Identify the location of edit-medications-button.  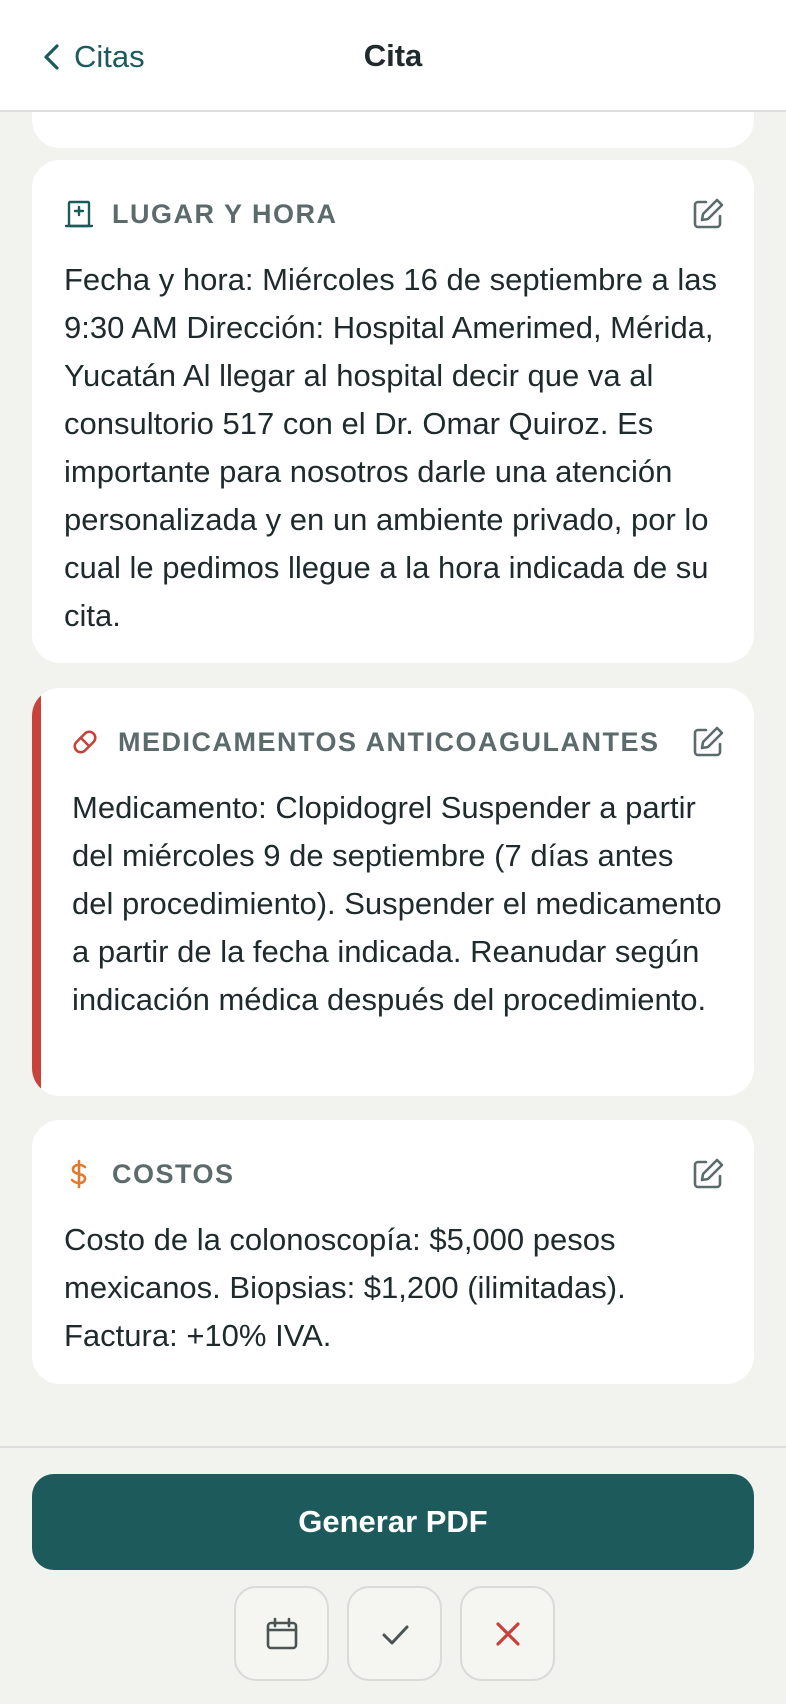
(708, 742).